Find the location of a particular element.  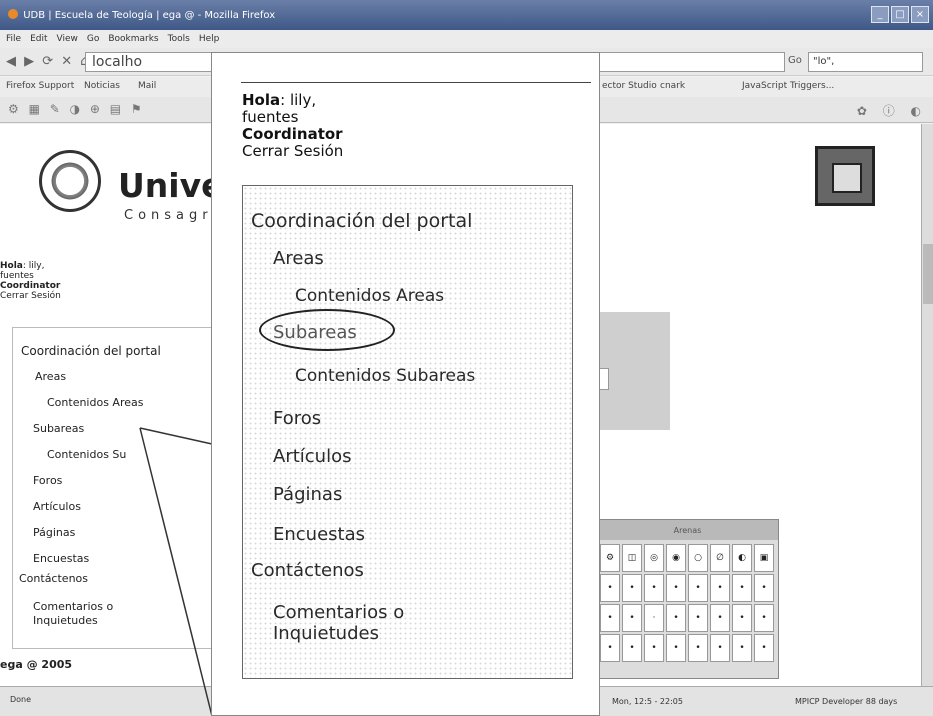

menu-item-subareas: Subareas is located at coordinates (58, 428).